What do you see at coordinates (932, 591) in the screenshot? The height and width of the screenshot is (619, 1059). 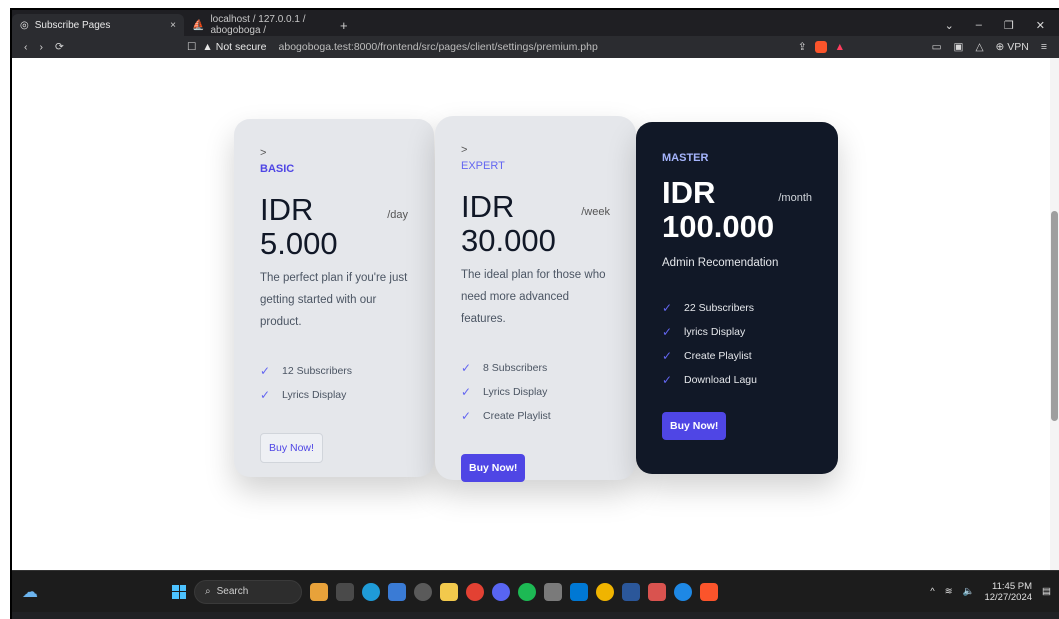 I see `tray-expand-icon: ^` at bounding box center [932, 591].